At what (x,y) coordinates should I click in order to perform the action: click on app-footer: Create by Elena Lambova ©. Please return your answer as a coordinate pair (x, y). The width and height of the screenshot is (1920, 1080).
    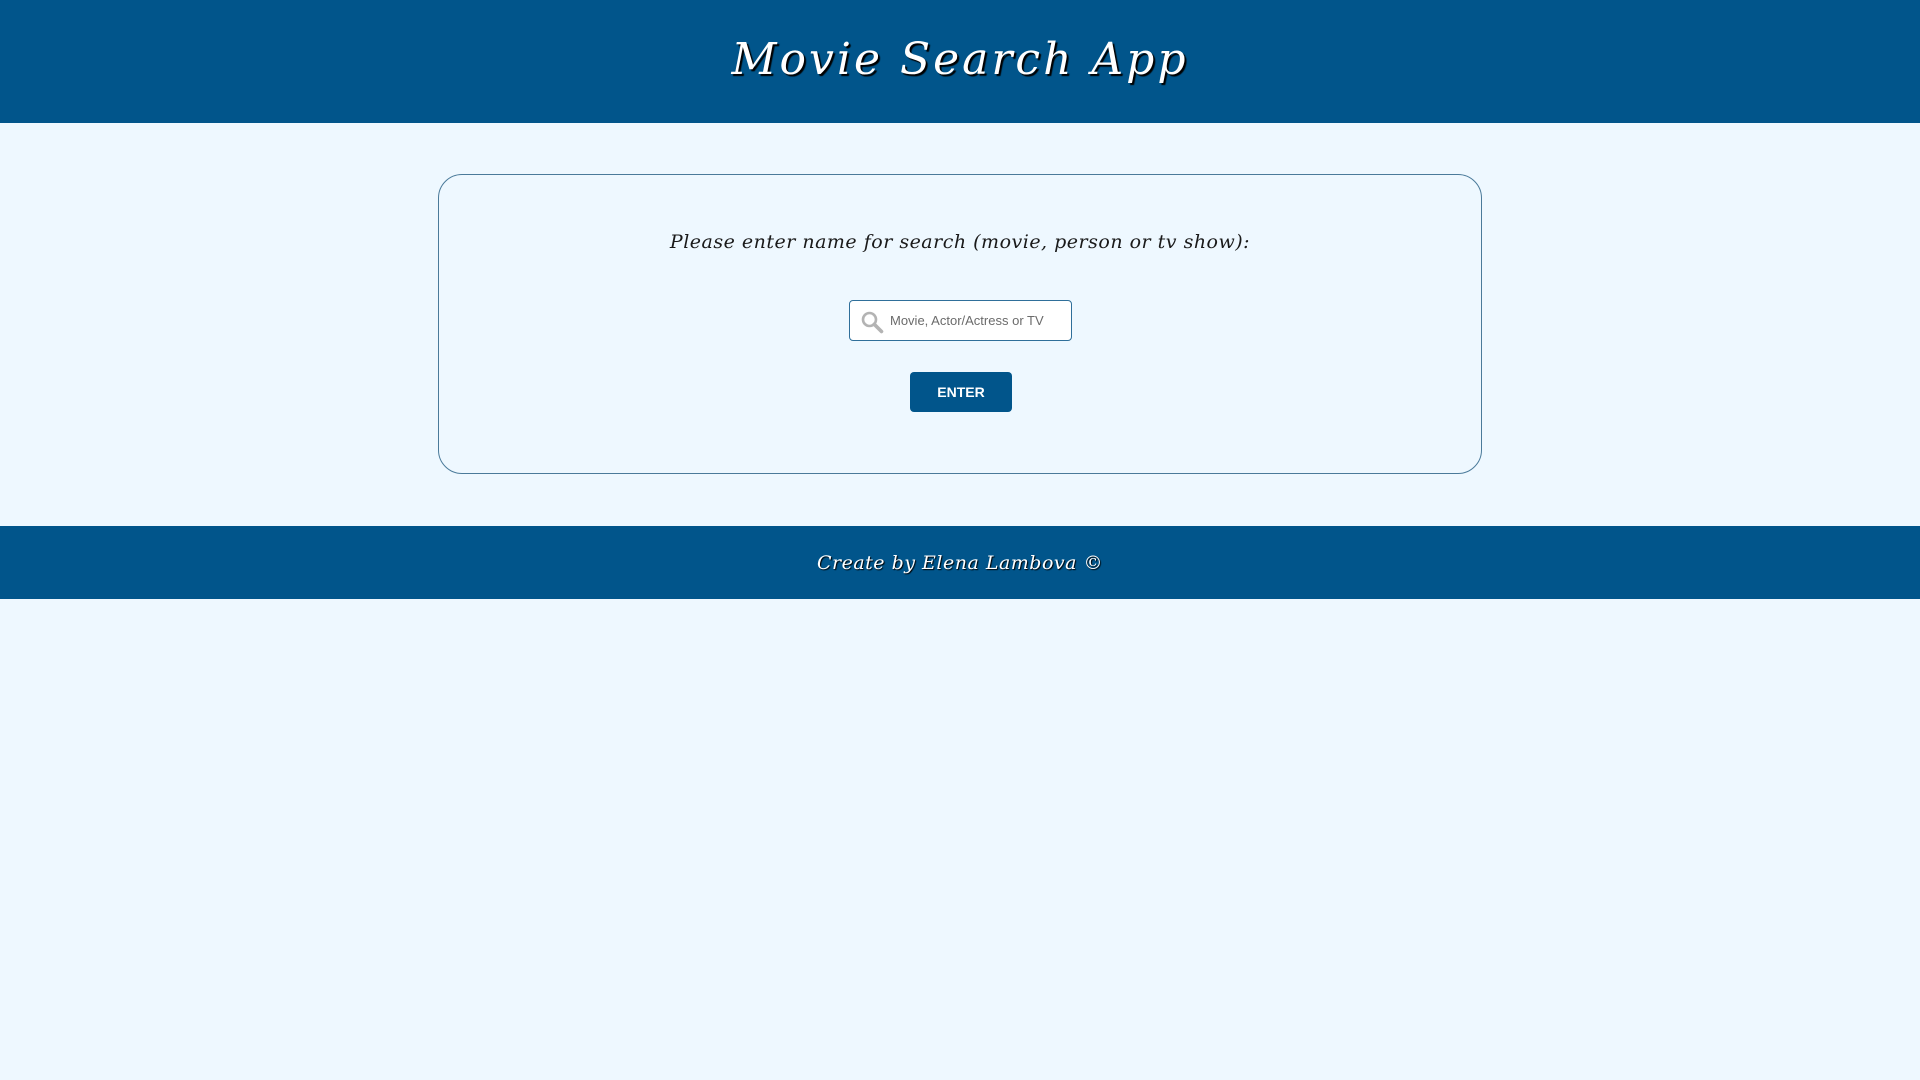
    Looking at the image, I should click on (960, 562).